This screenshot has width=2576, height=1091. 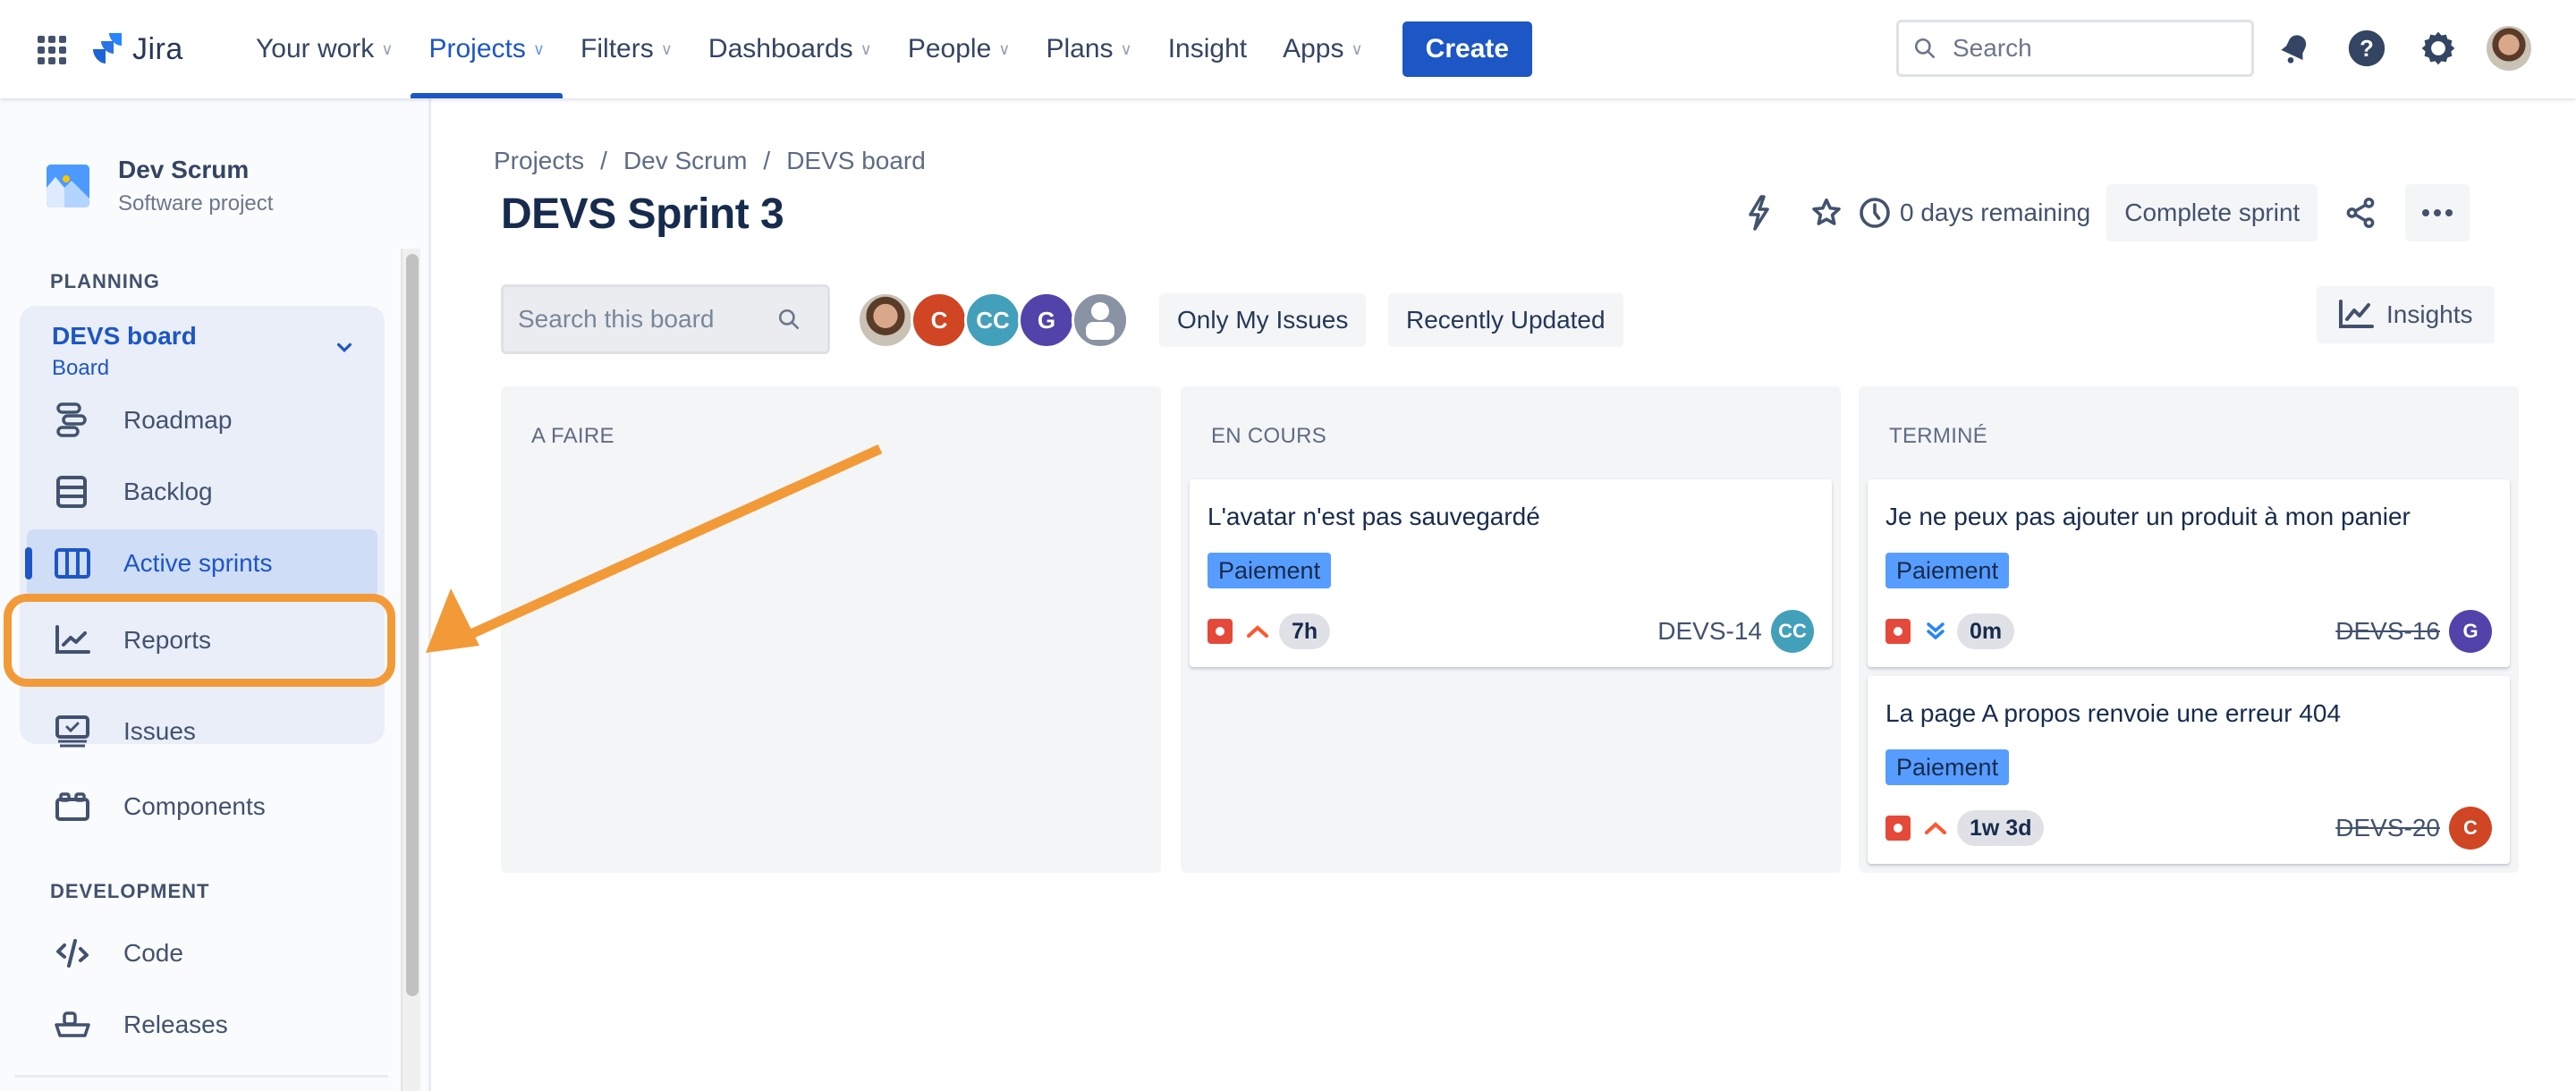 What do you see at coordinates (202, 953) in the screenshot?
I see `sidebar-item-code: Code` at bounding box center [202, 953].